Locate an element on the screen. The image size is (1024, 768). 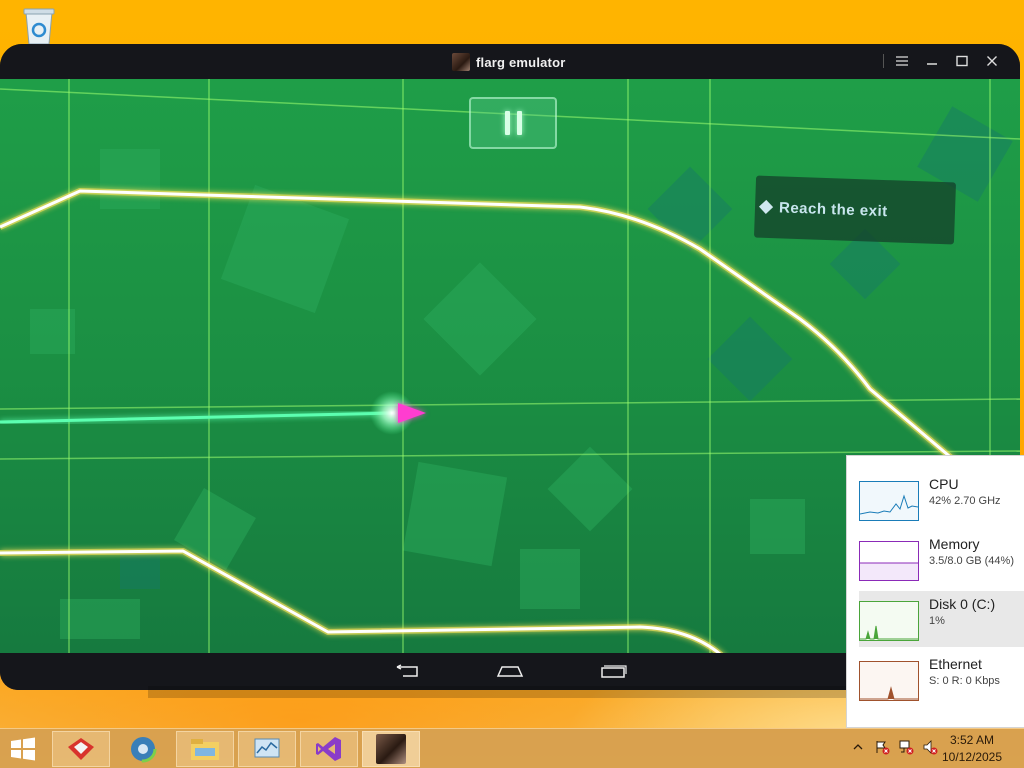
perf-item-cpu: CPU 42% 2.70 GHz is located at coordinates (941, 499).